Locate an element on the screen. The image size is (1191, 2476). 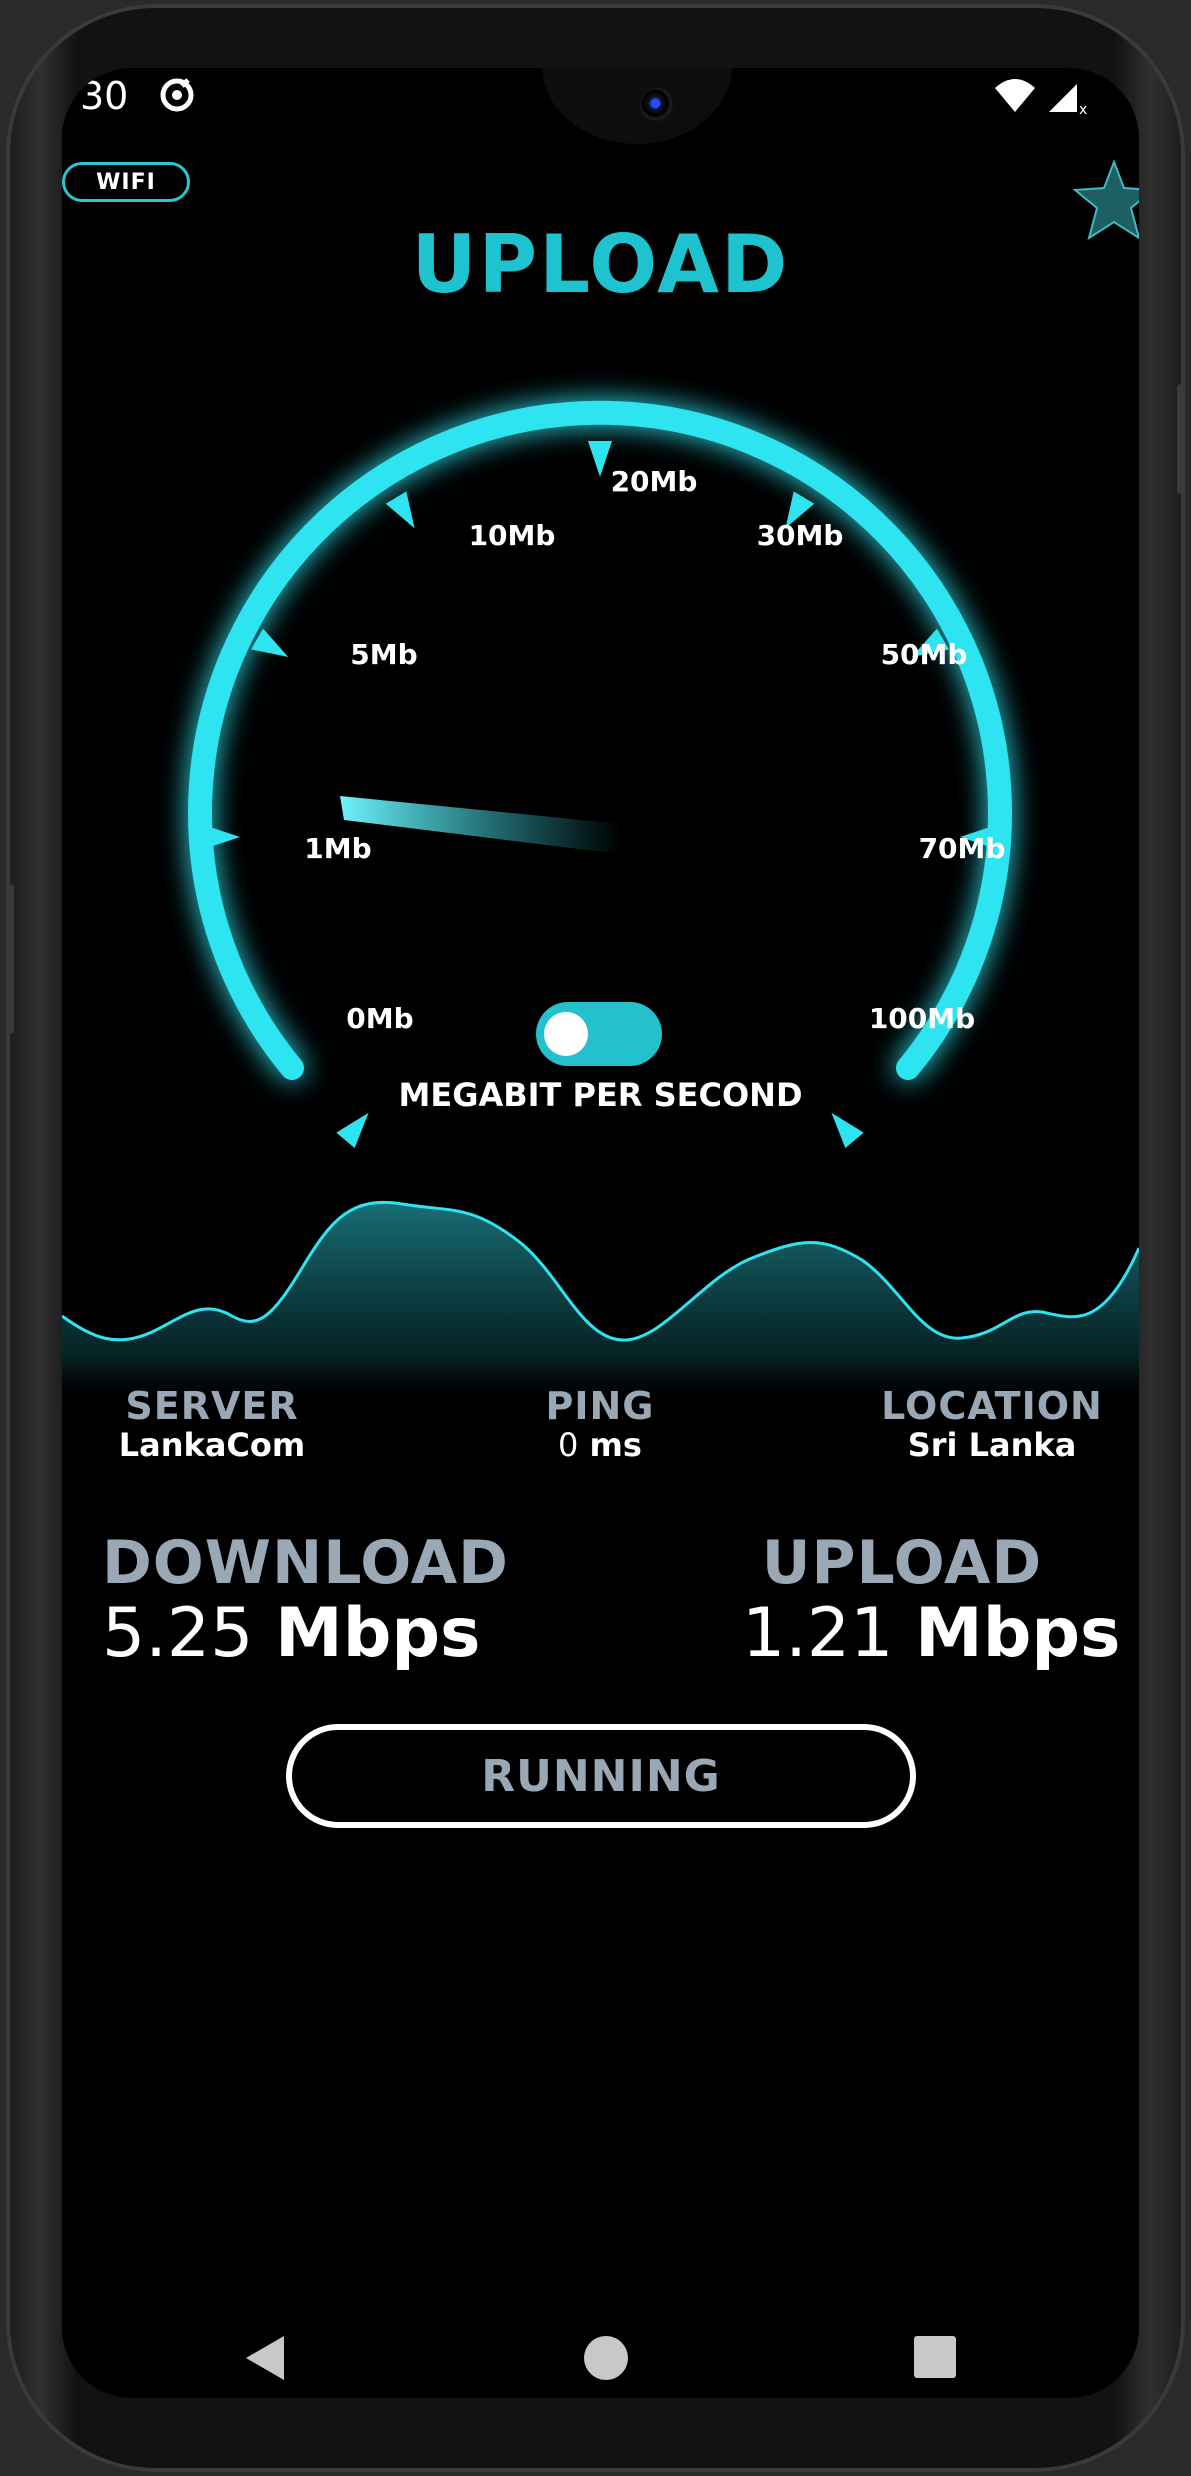
recents-icon is located at coordinates (935, 2358).